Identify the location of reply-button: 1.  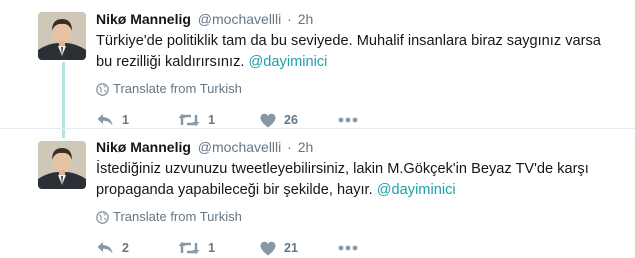
(137, 120).